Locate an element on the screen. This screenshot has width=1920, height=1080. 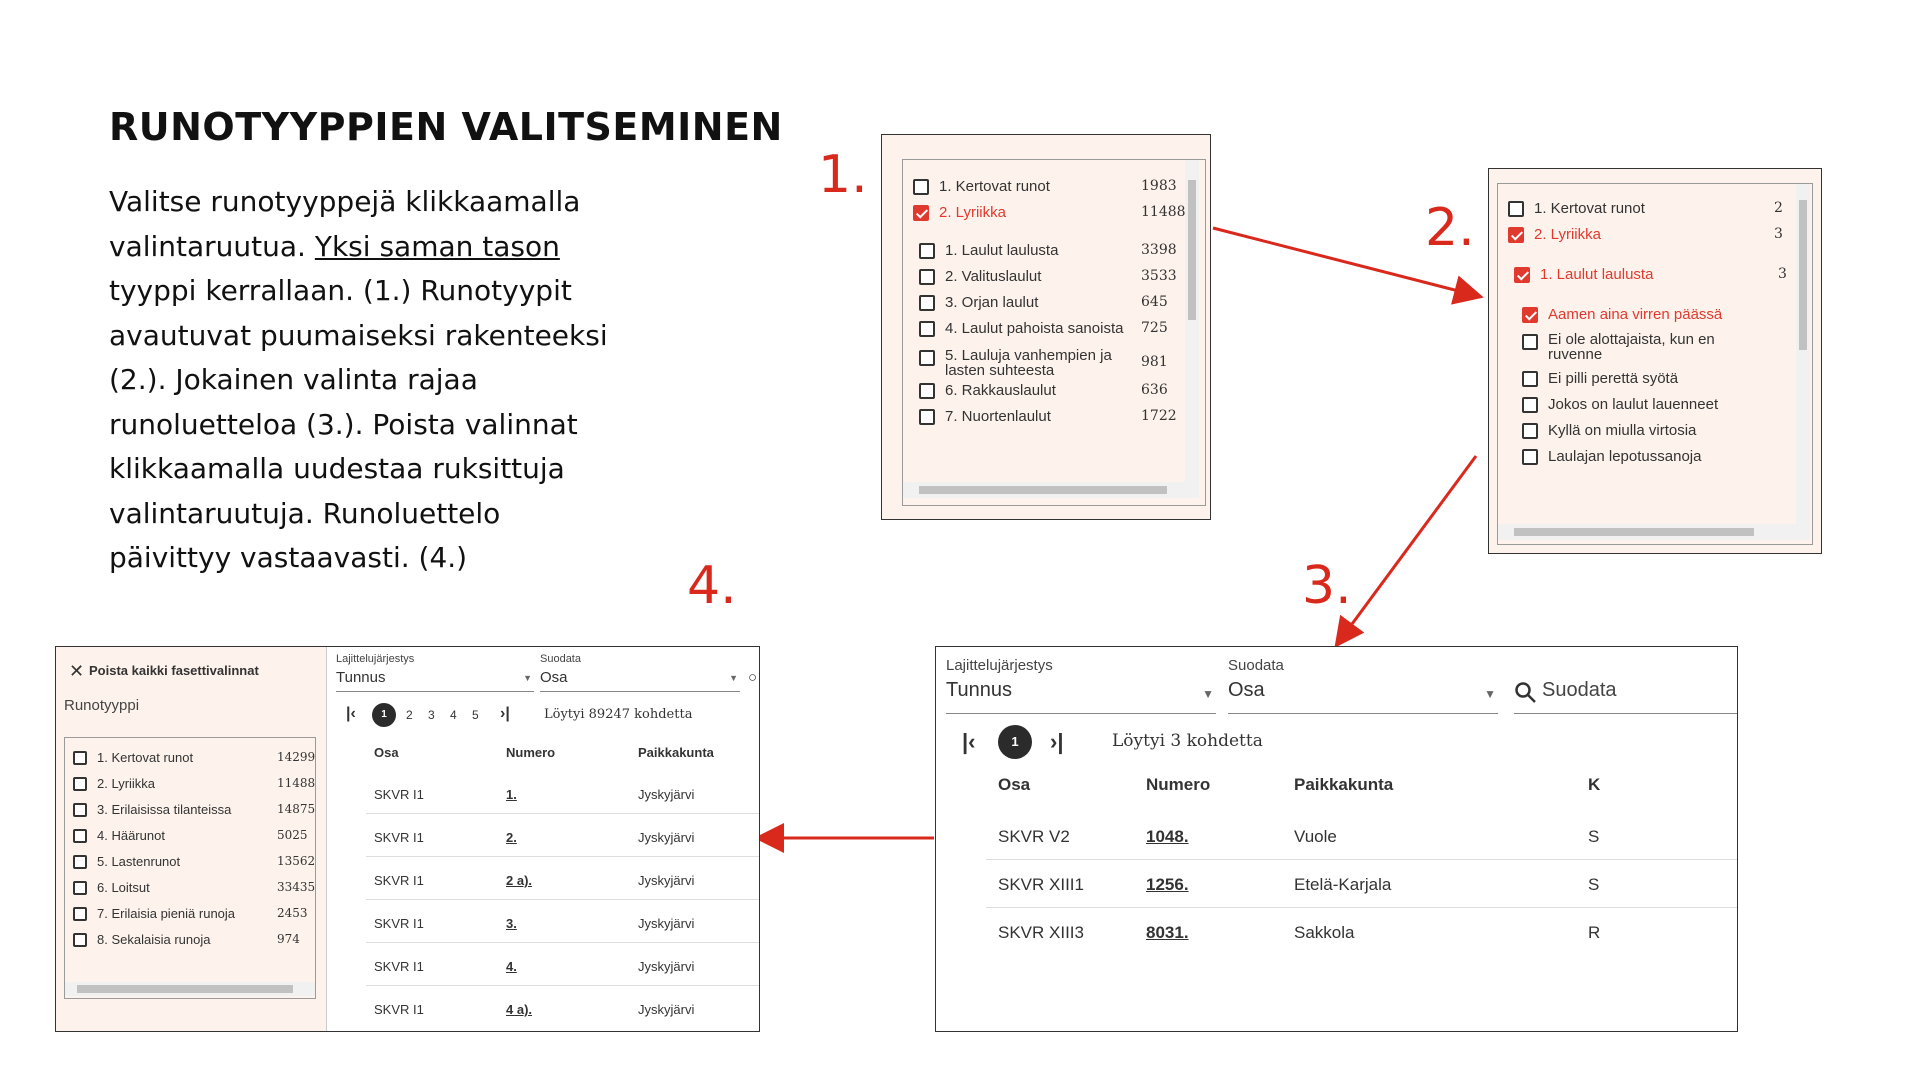
clear-all-facets-button: Poista kaikki fasettivalinnat is located at coordinates (174, 670).